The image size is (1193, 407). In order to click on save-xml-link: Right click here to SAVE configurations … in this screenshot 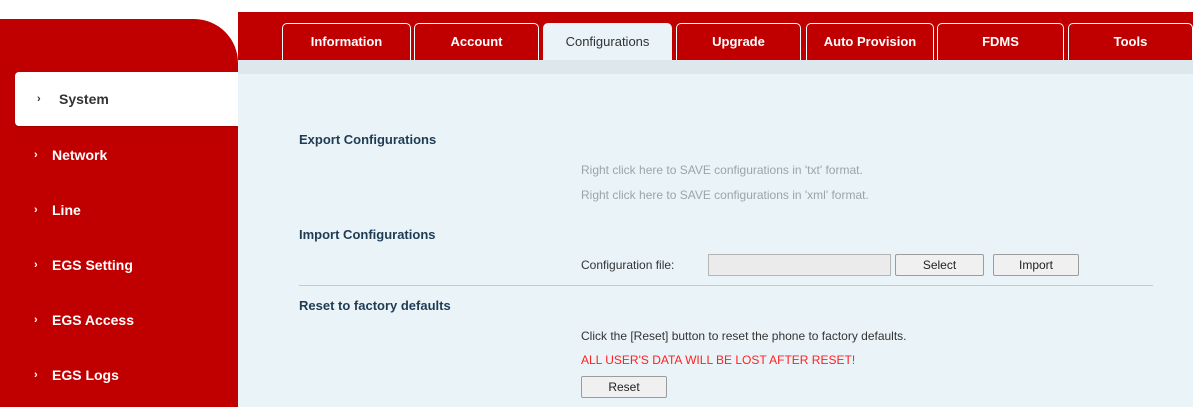, I will do `click(725, 195)`.